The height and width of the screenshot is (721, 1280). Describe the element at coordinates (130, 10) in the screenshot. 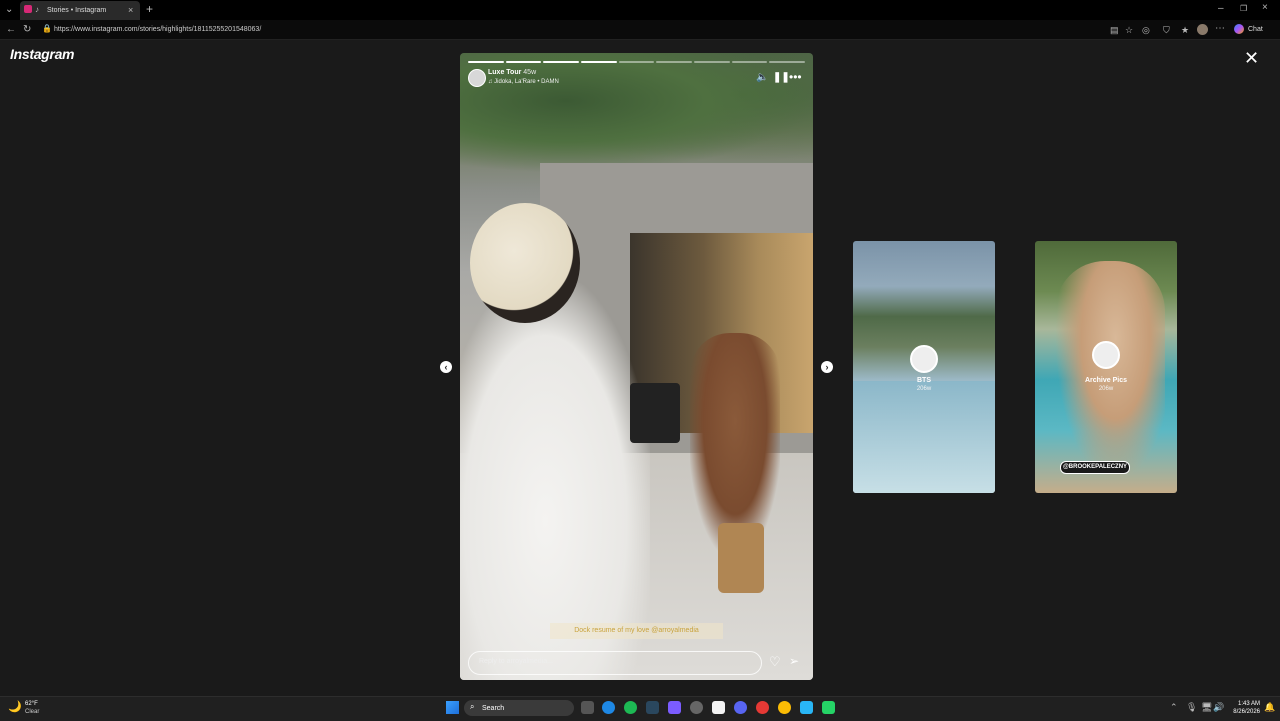

I see `close-tab-icon: ×` at that location.